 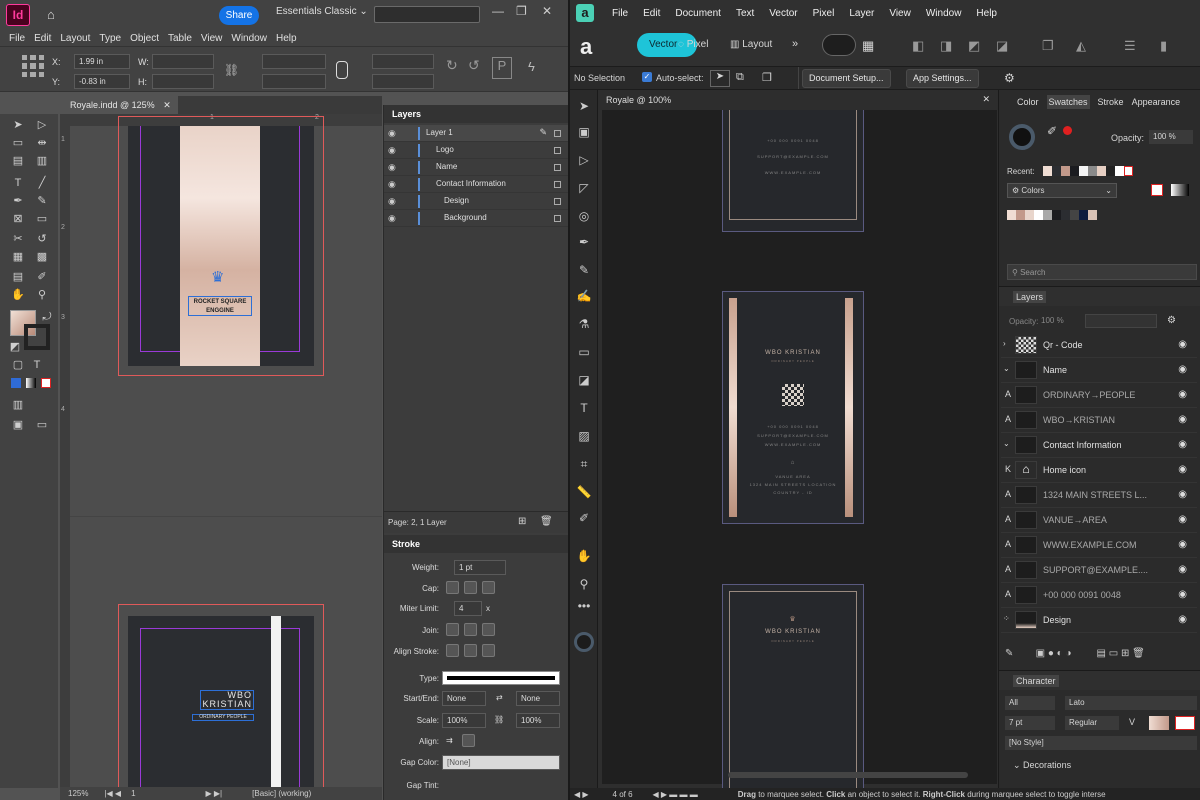 I want to click on page-nav-icon: ◀ ▶ ▬ ▬ ▬, so click(x=675, y=794).